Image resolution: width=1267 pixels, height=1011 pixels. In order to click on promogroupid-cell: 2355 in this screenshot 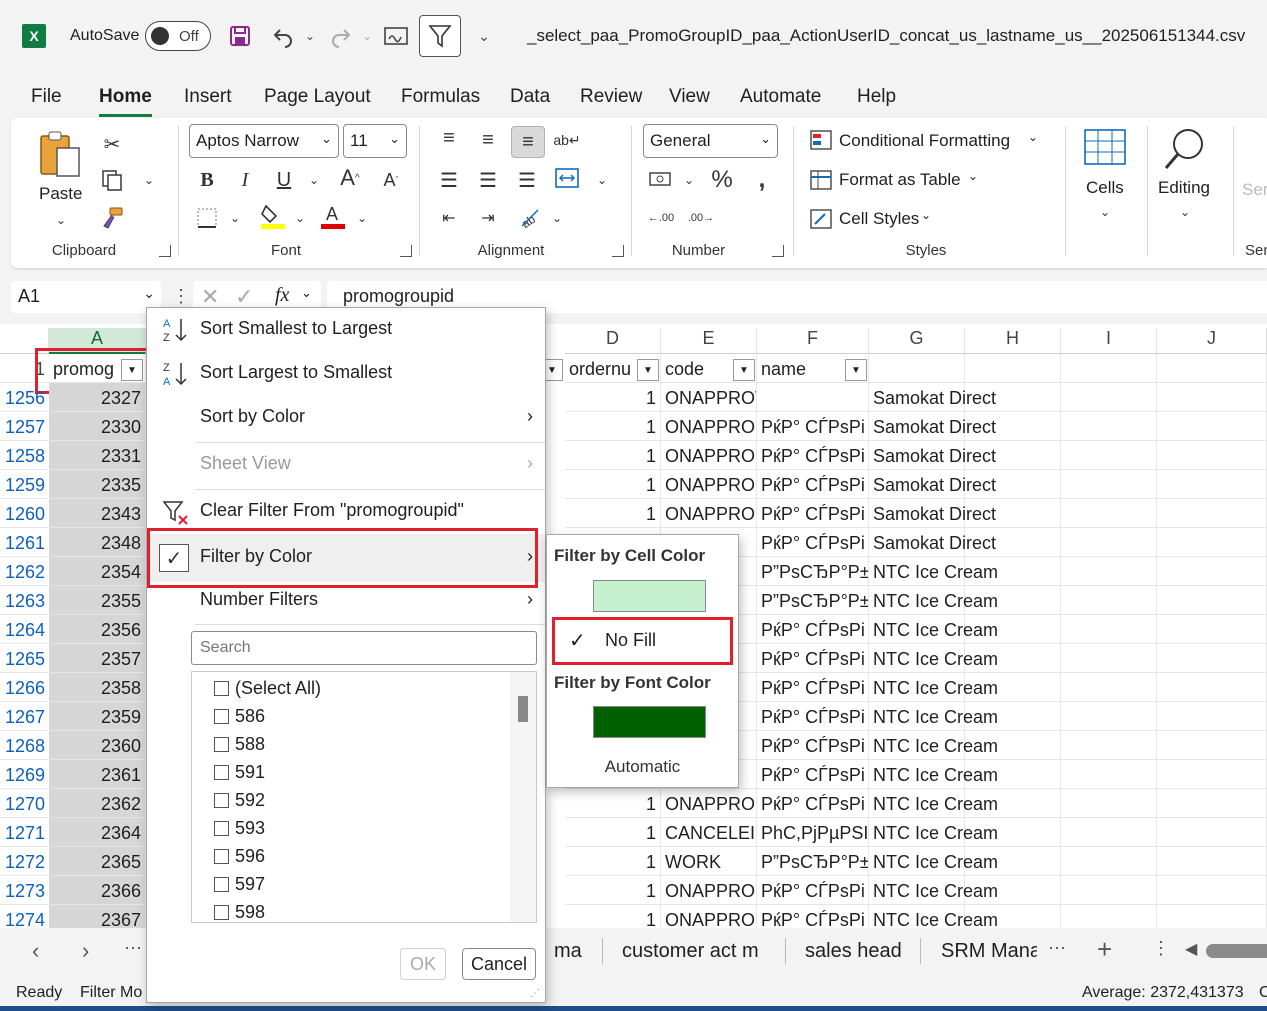, I will do `click(97, 600)`.